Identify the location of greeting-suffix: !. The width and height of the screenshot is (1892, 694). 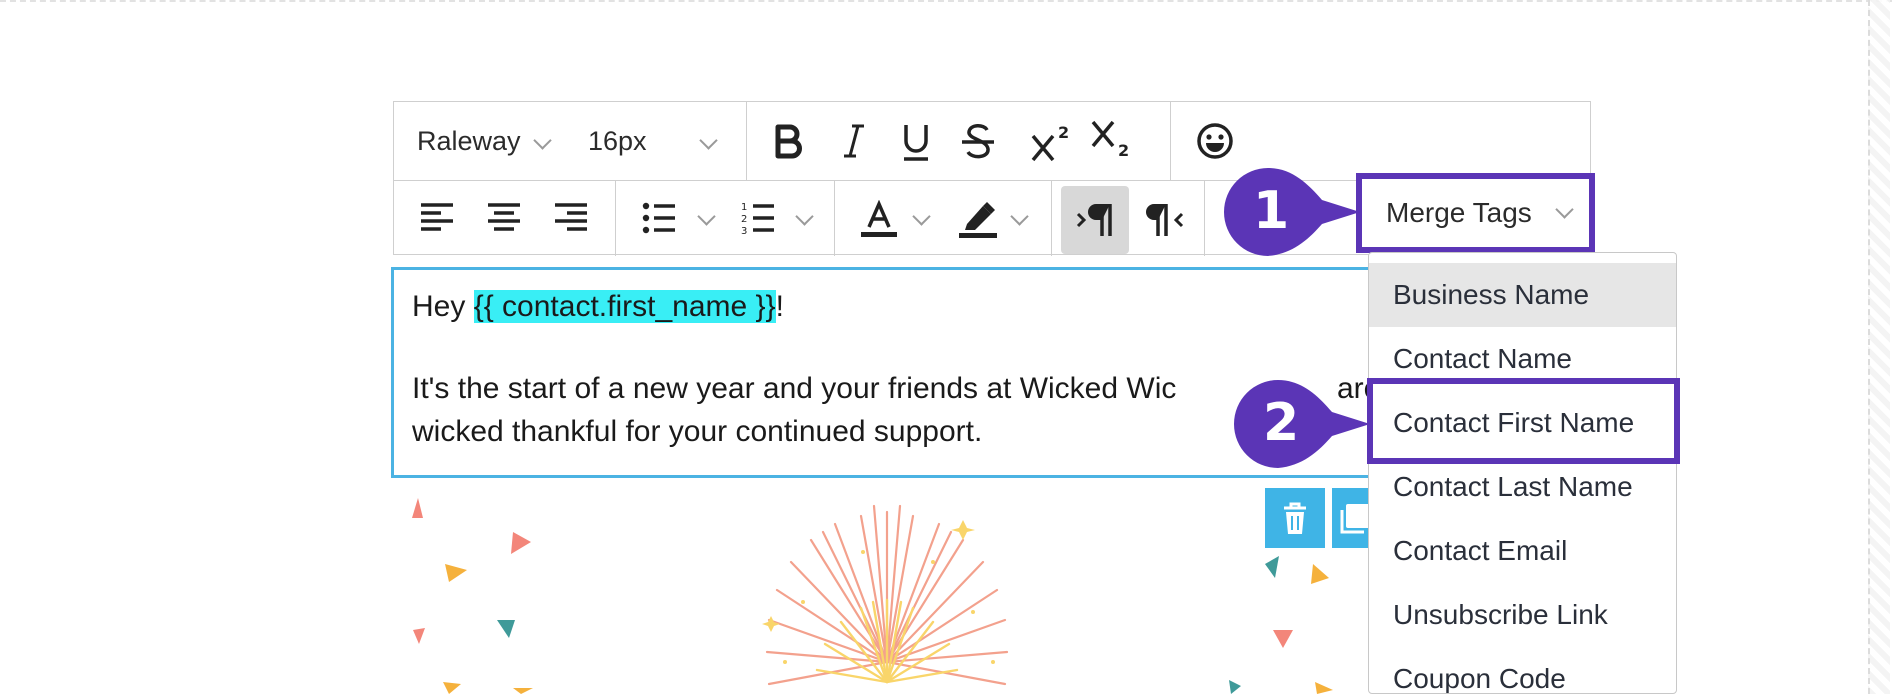
(779, 306).